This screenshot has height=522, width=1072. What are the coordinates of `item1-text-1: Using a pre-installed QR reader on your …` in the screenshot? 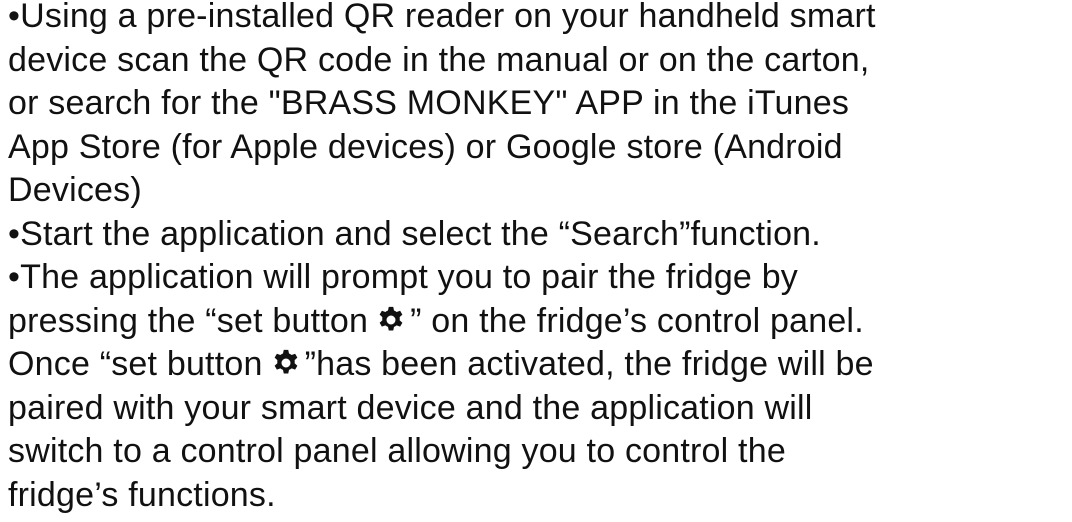 It's located at (448, 17).